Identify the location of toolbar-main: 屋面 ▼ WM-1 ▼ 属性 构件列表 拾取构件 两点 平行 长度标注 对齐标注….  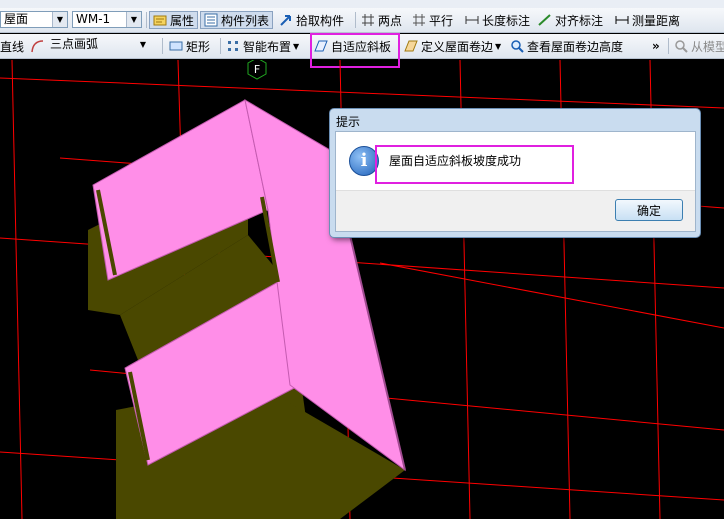
(362, 20).